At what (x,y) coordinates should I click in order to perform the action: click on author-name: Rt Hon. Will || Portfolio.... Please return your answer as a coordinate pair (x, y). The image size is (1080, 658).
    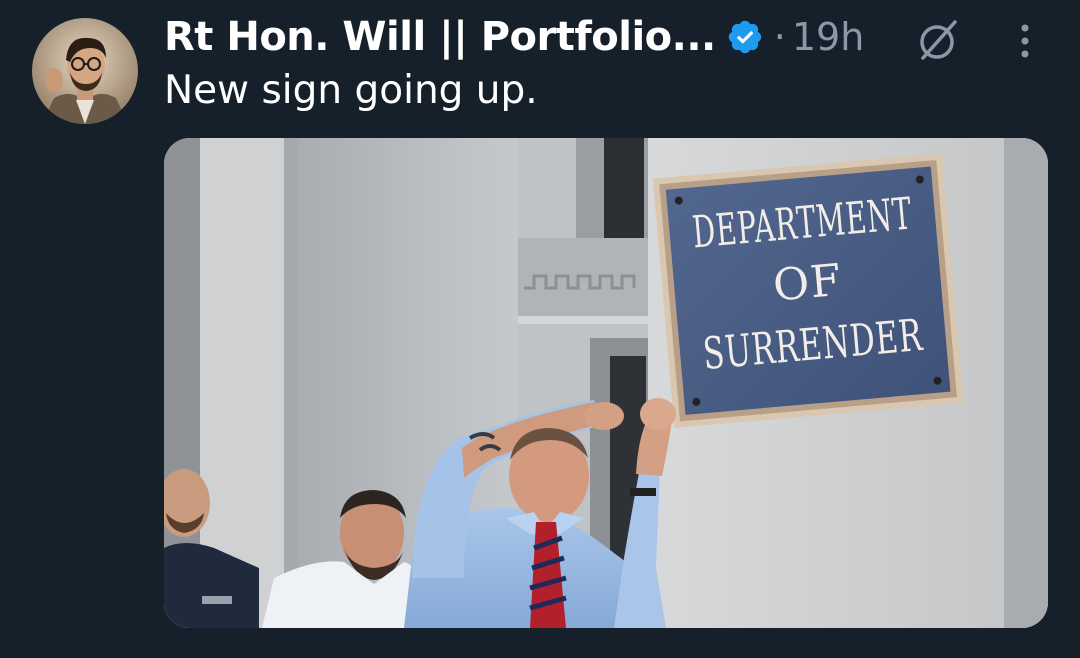
    Looking at the image, I should click on (440, 37).